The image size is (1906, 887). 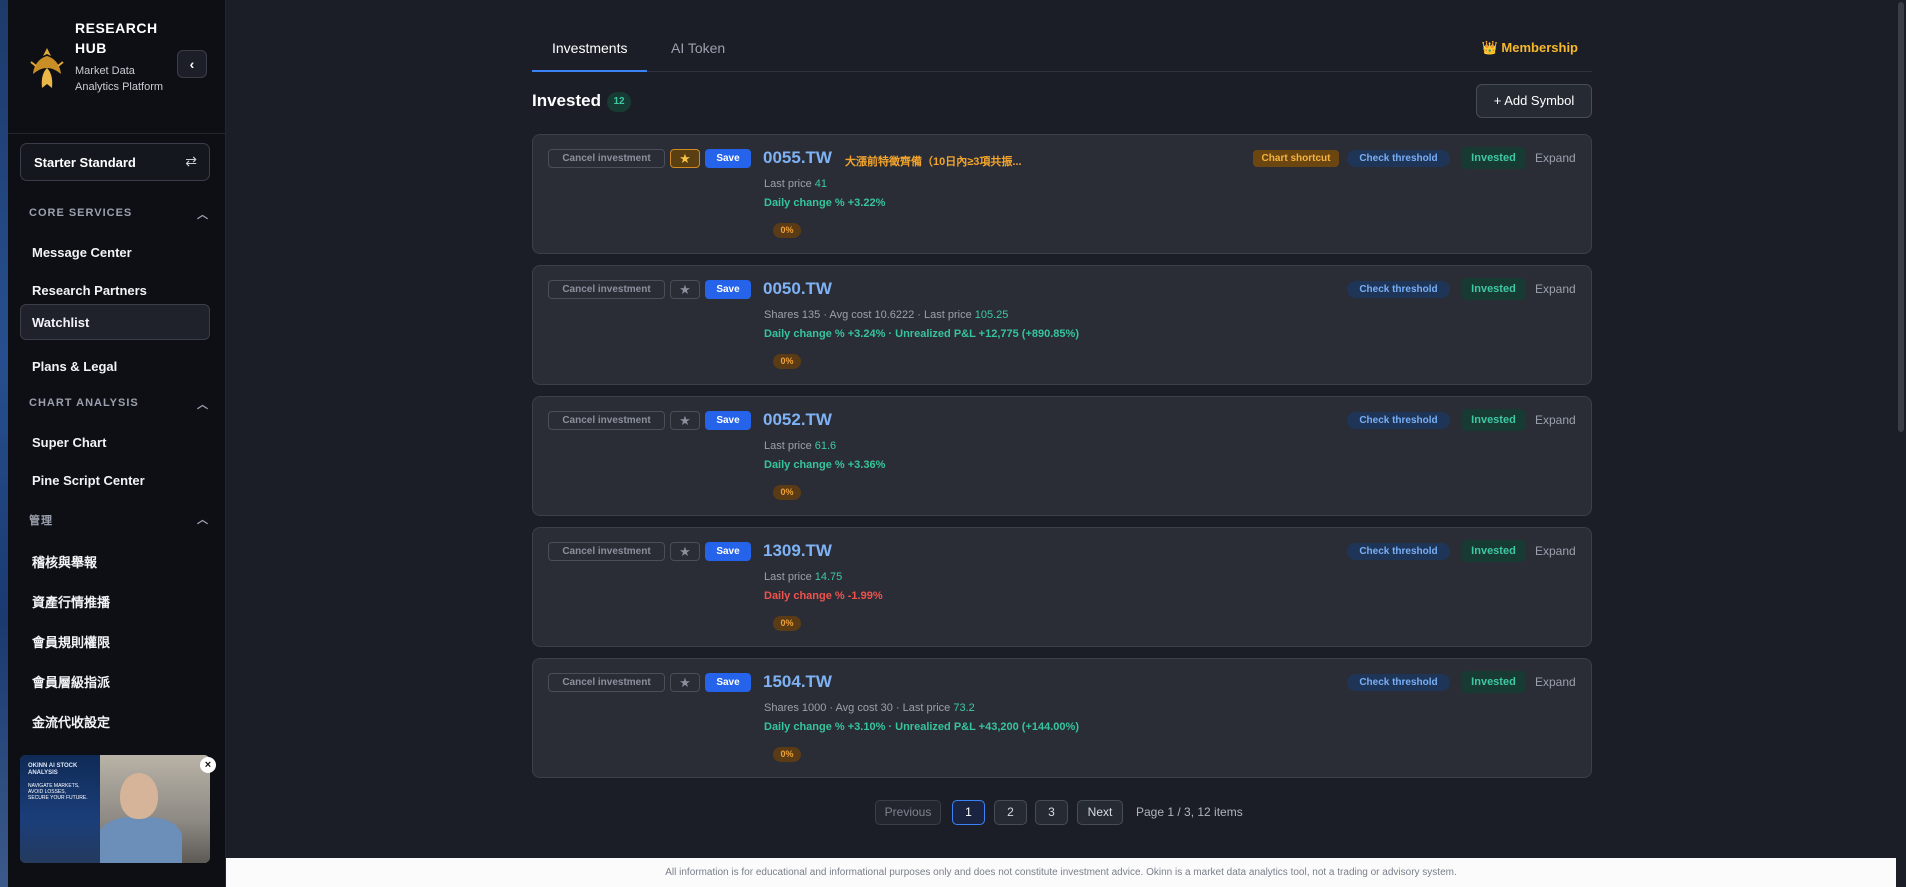 What do you see at coordinates (140, 840) in the screenshot?
I see `video-person` at bounding box center [140, 840].